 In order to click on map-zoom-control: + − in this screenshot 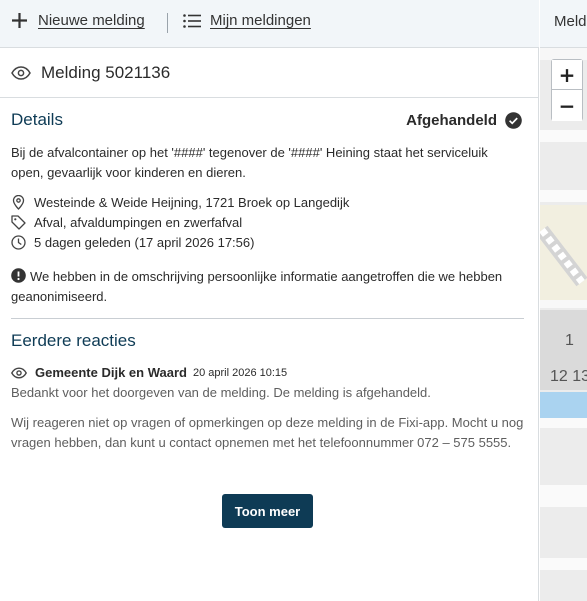, I will do `click(567, 90)`.